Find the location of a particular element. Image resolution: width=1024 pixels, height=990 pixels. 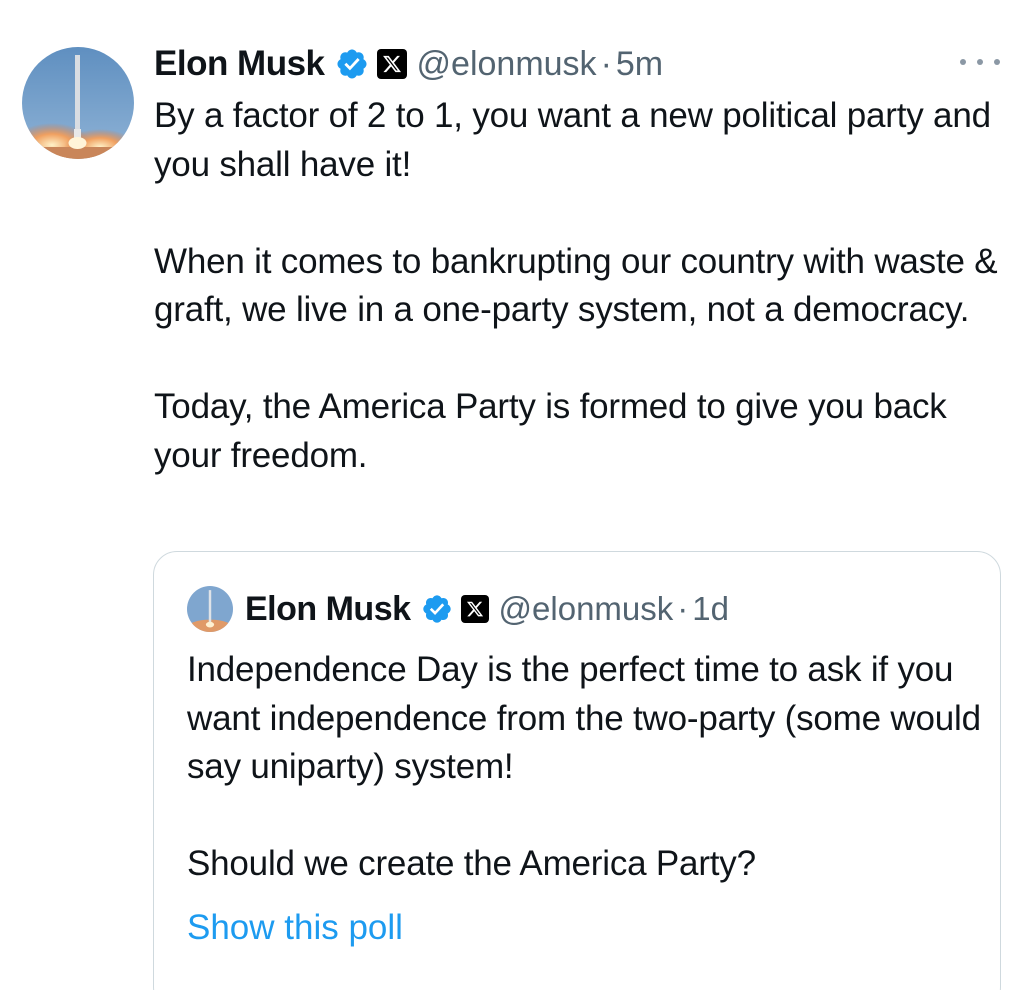

tweet-header: Elon Musk @elonmusk · 5m is located at coordinates (408, 64).